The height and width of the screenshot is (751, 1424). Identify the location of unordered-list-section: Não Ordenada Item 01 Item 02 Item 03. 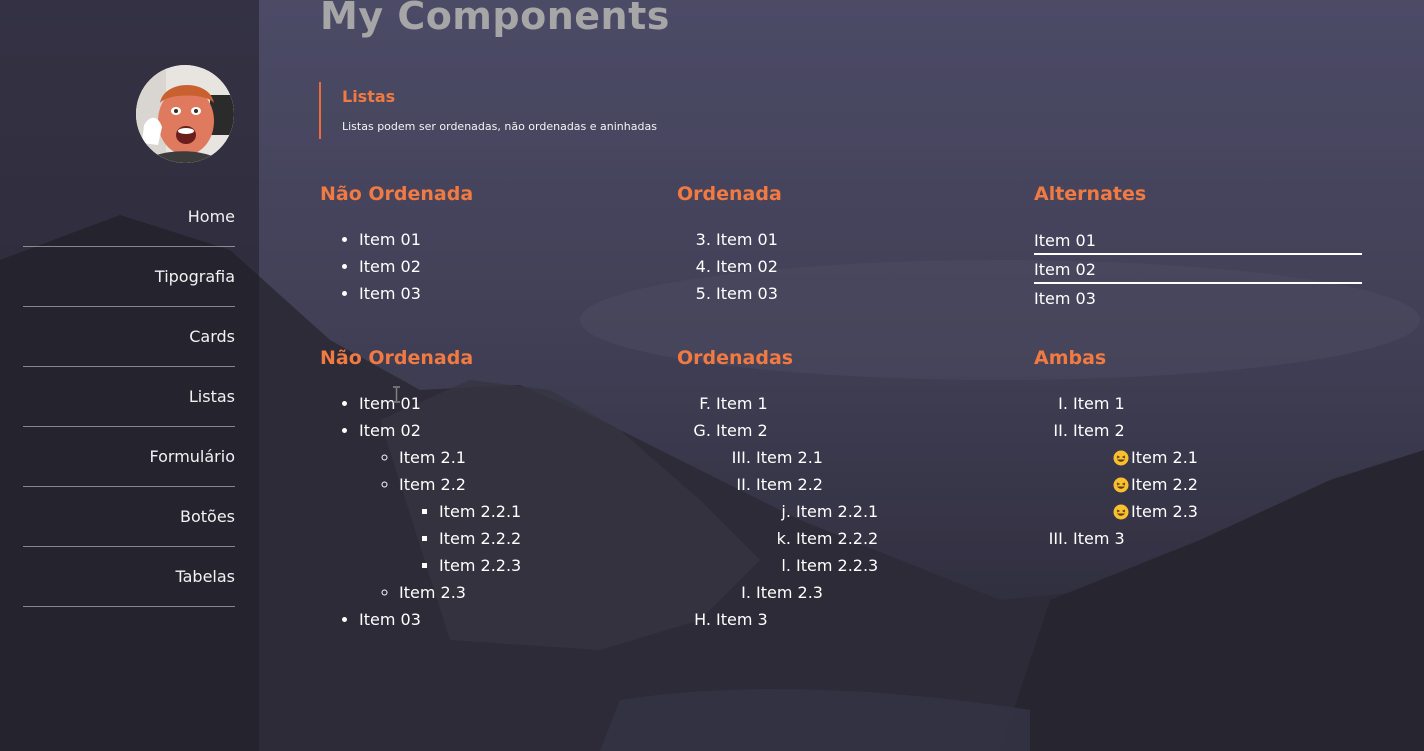
(485, 243).